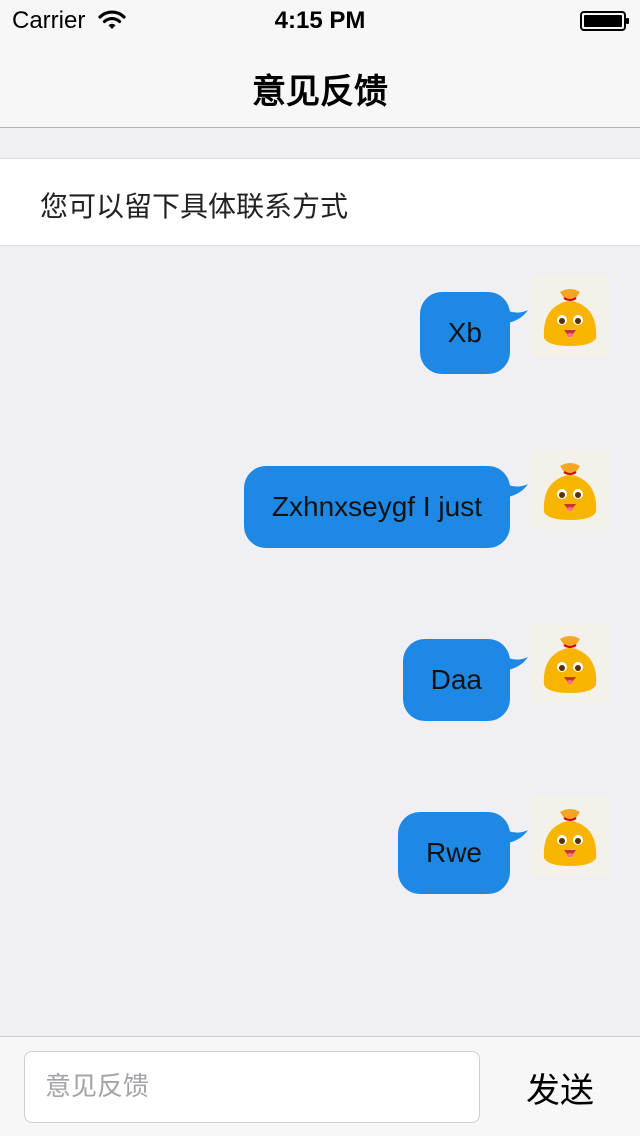 The image size is (640, 1136). I want to click on message-text: Xb, so click(464, 332).